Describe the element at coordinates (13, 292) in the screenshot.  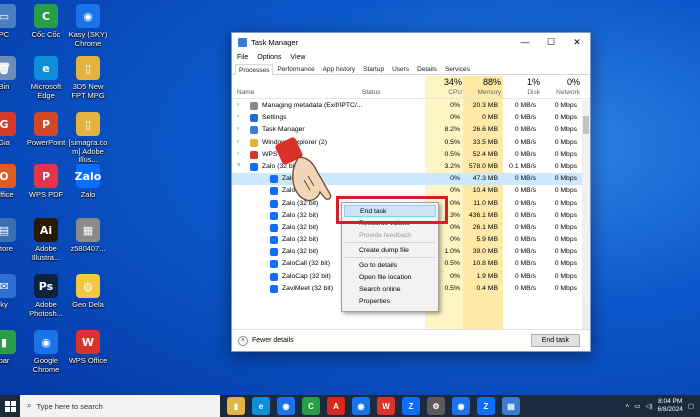
I see `desktop-icon: ✉ ky` at that location.